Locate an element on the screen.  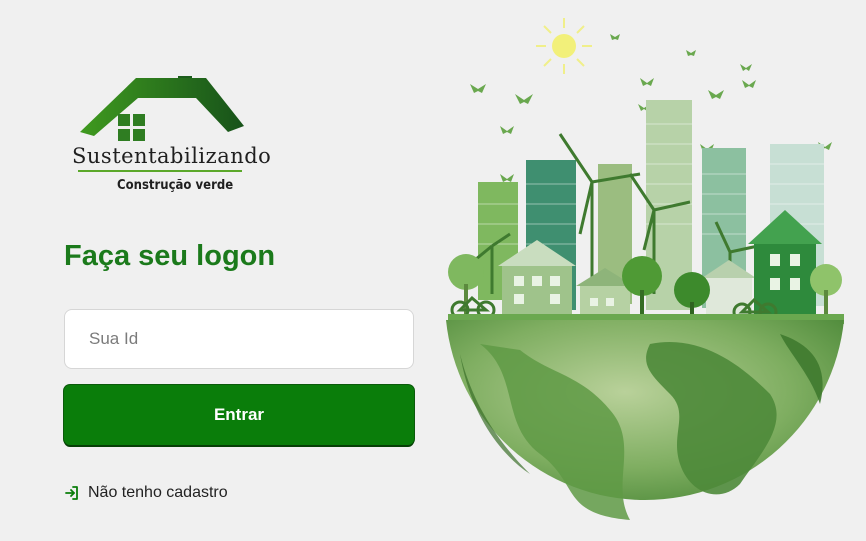
brand-name: Sustentabilizando is located at coordinates (172, 156).